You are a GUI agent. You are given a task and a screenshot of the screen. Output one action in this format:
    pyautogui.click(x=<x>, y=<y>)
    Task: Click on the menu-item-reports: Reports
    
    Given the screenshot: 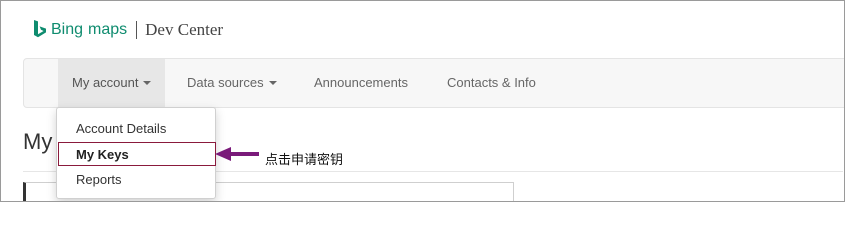 What is the action you would take?
    pyautogui.click(x=136, y=180)
    